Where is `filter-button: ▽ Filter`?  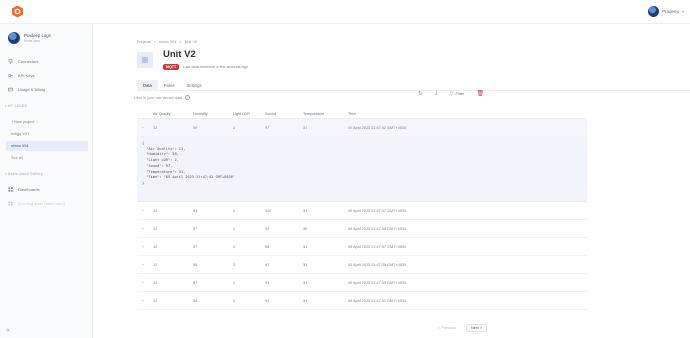
filter-button: ▽ Filter is located at coordinates (457, 94).